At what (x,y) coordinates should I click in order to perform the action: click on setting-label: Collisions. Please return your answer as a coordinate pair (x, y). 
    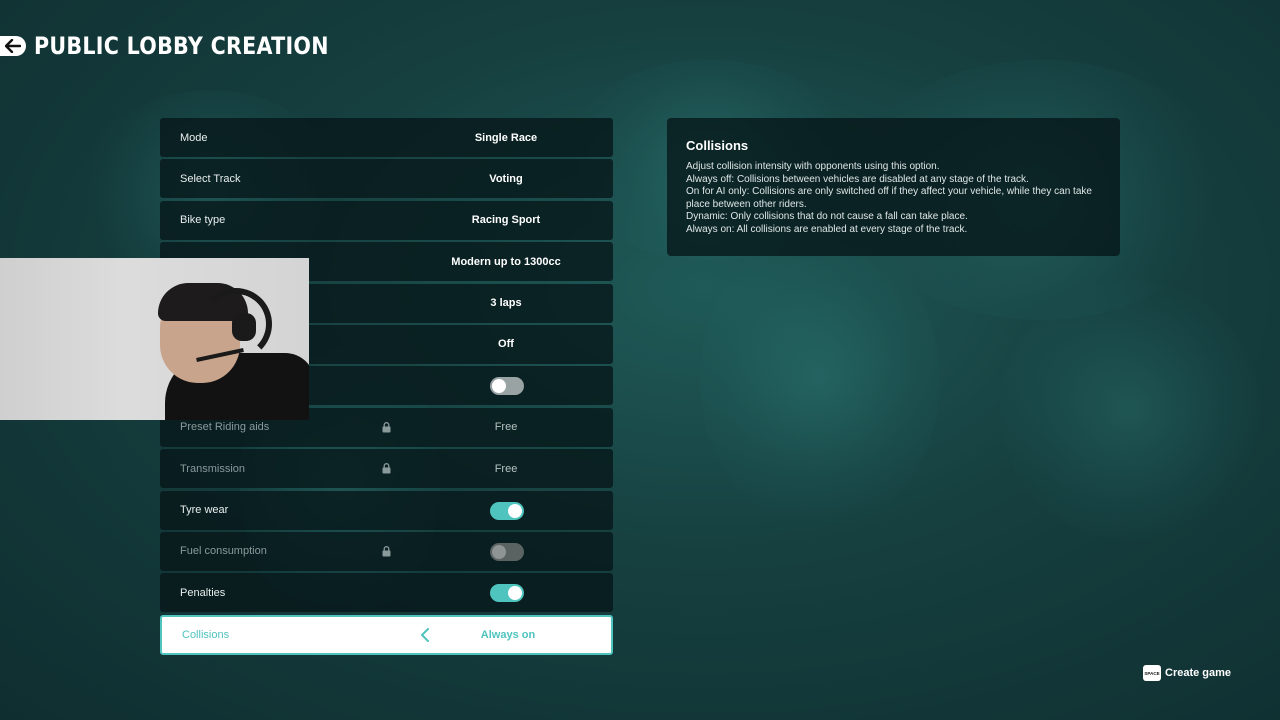
    Looking at the image, I should click on (206, 634).